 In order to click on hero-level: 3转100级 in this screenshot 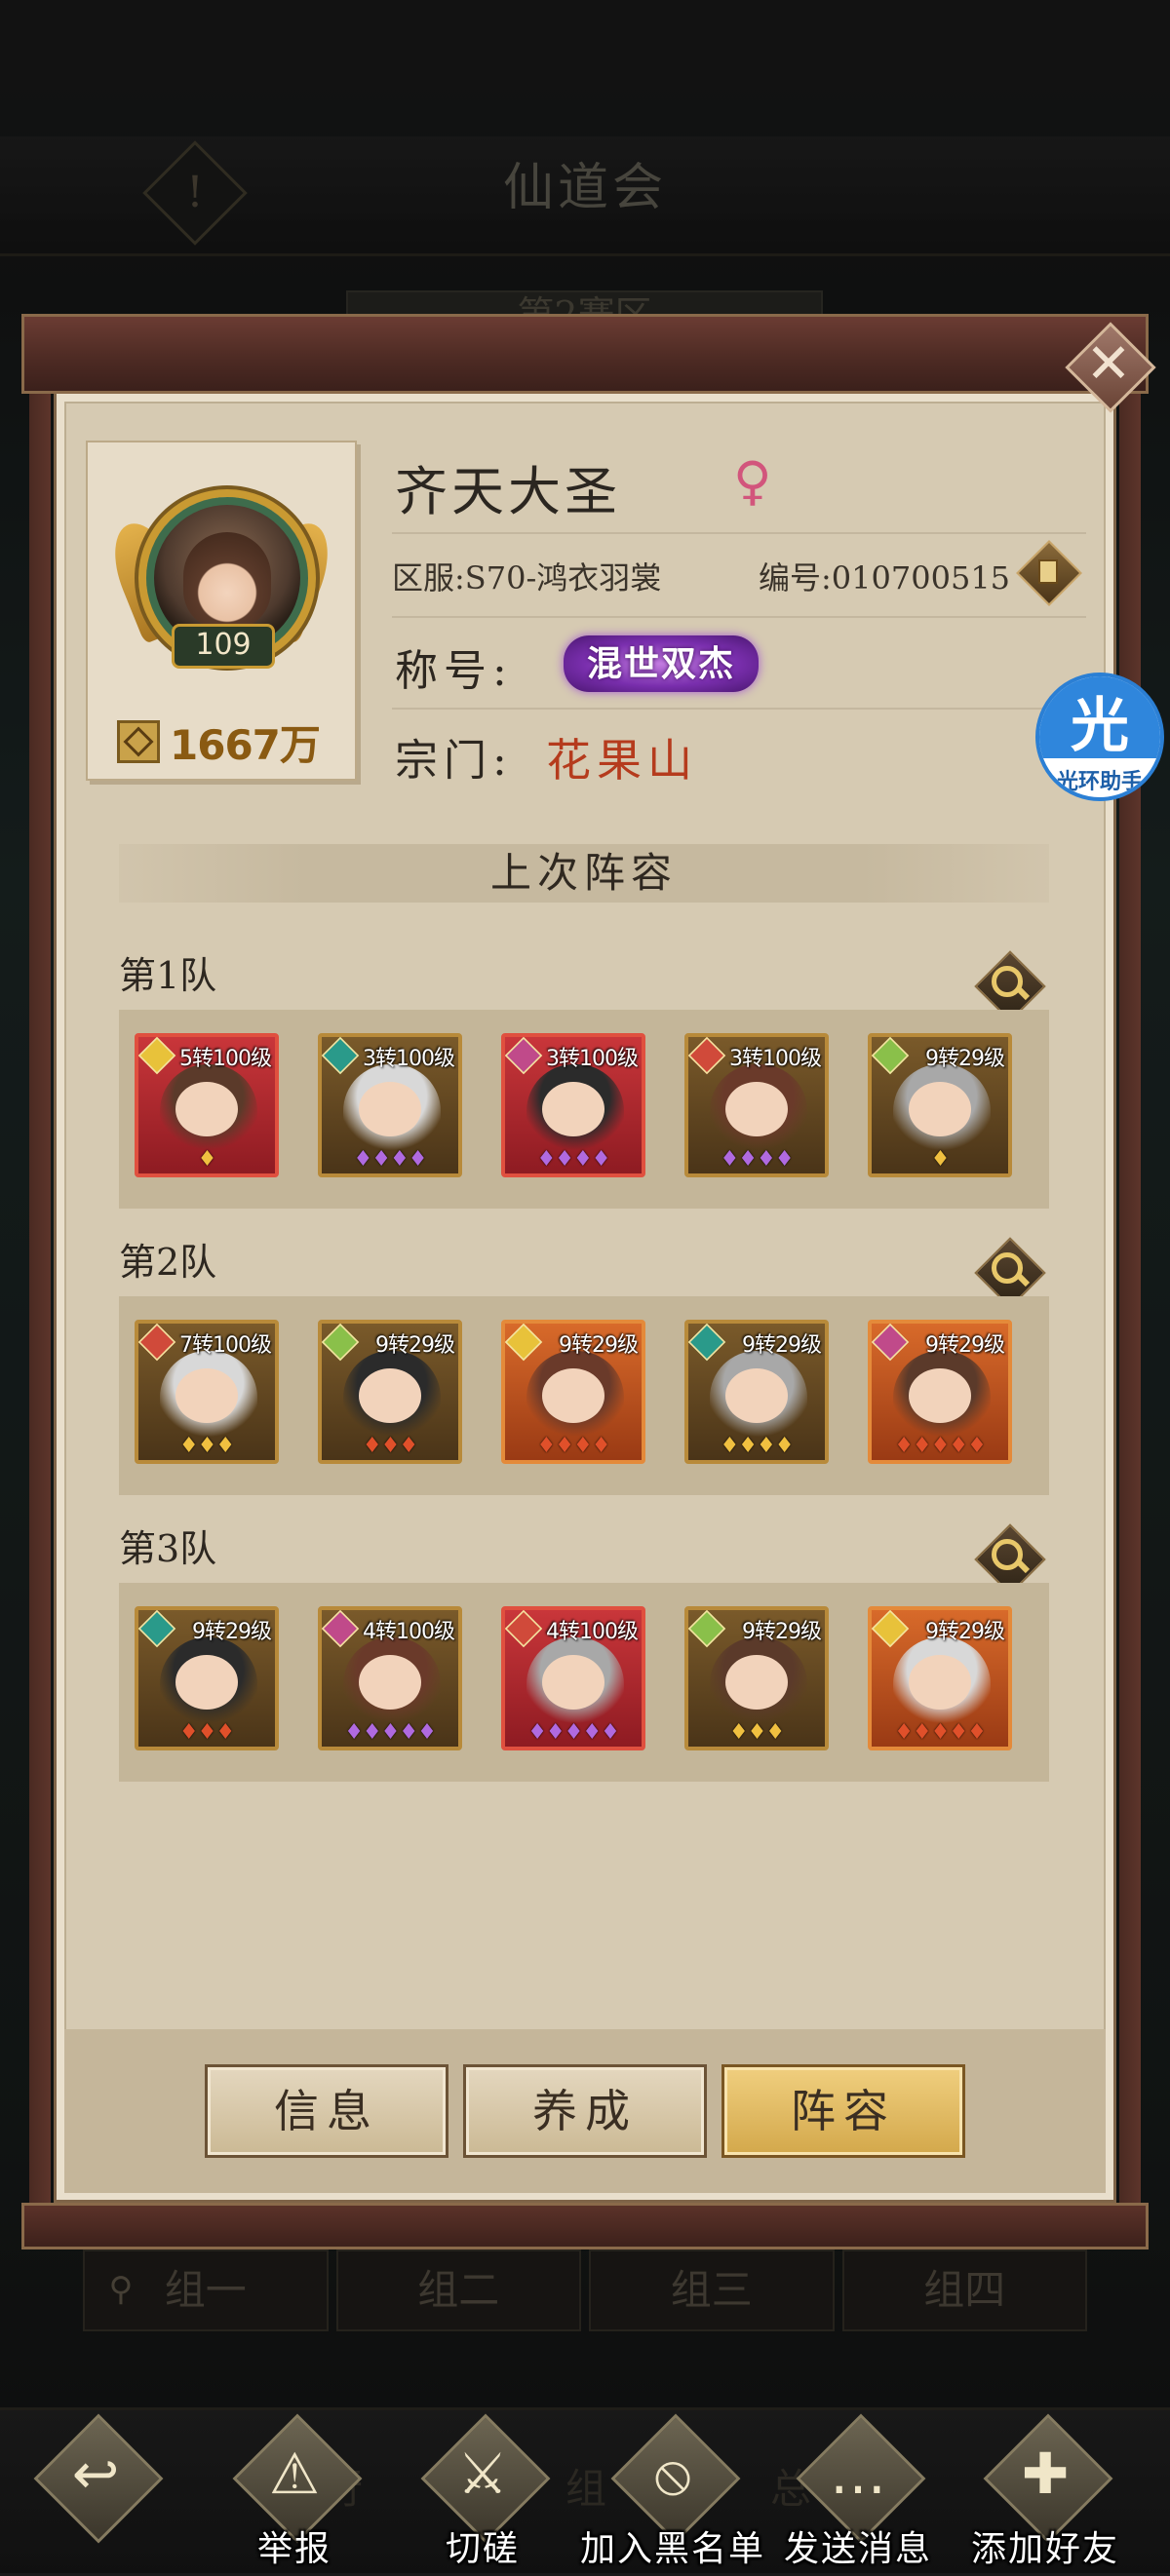, I will do `click(409, 1059)`.